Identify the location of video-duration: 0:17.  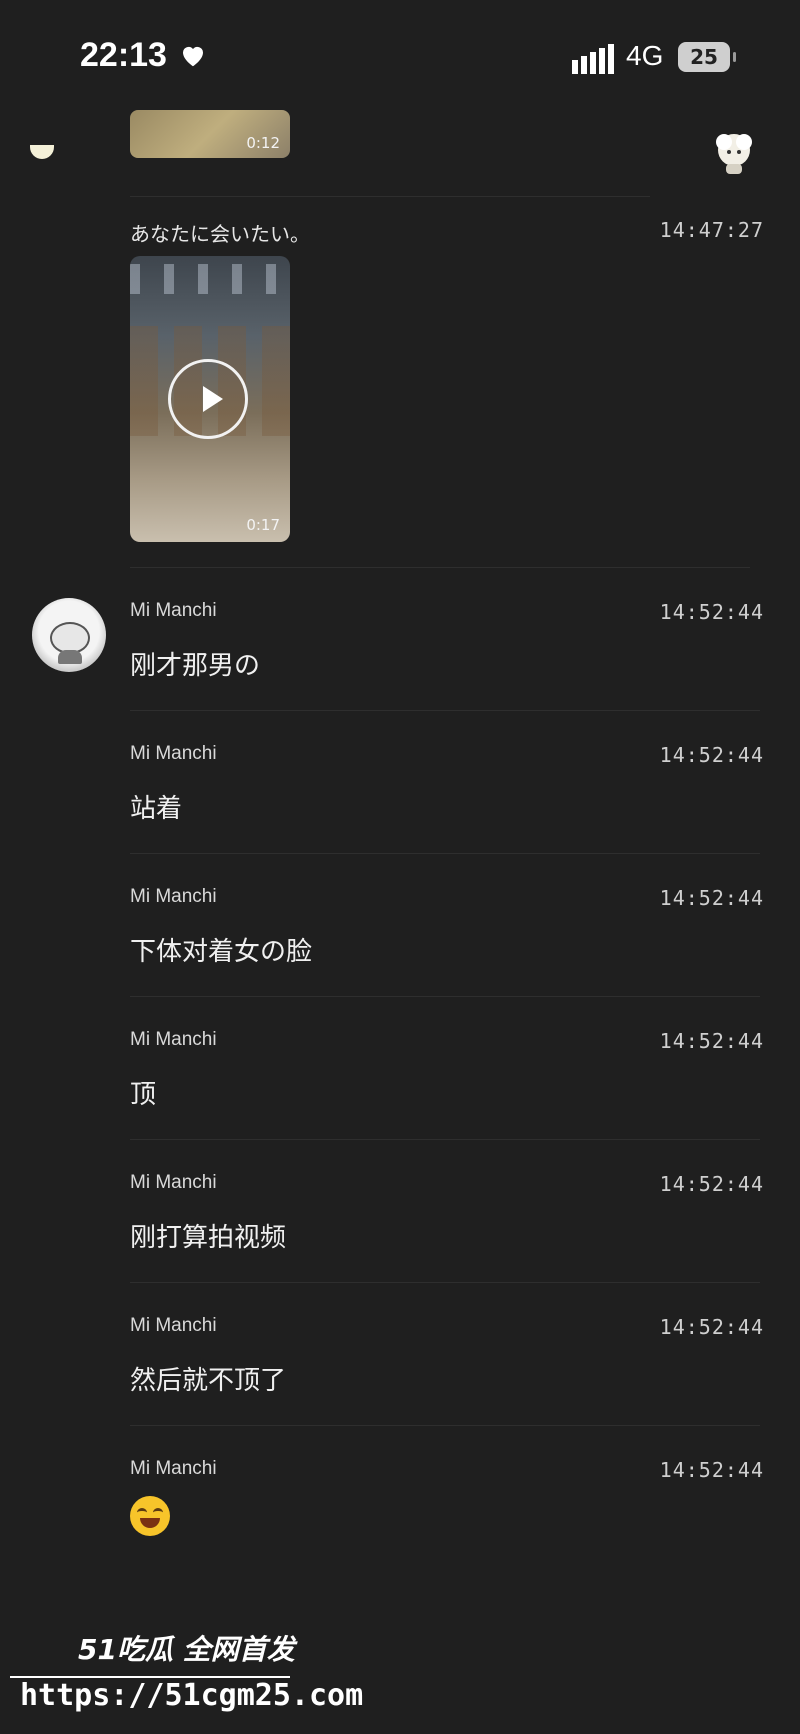
(263, 525).